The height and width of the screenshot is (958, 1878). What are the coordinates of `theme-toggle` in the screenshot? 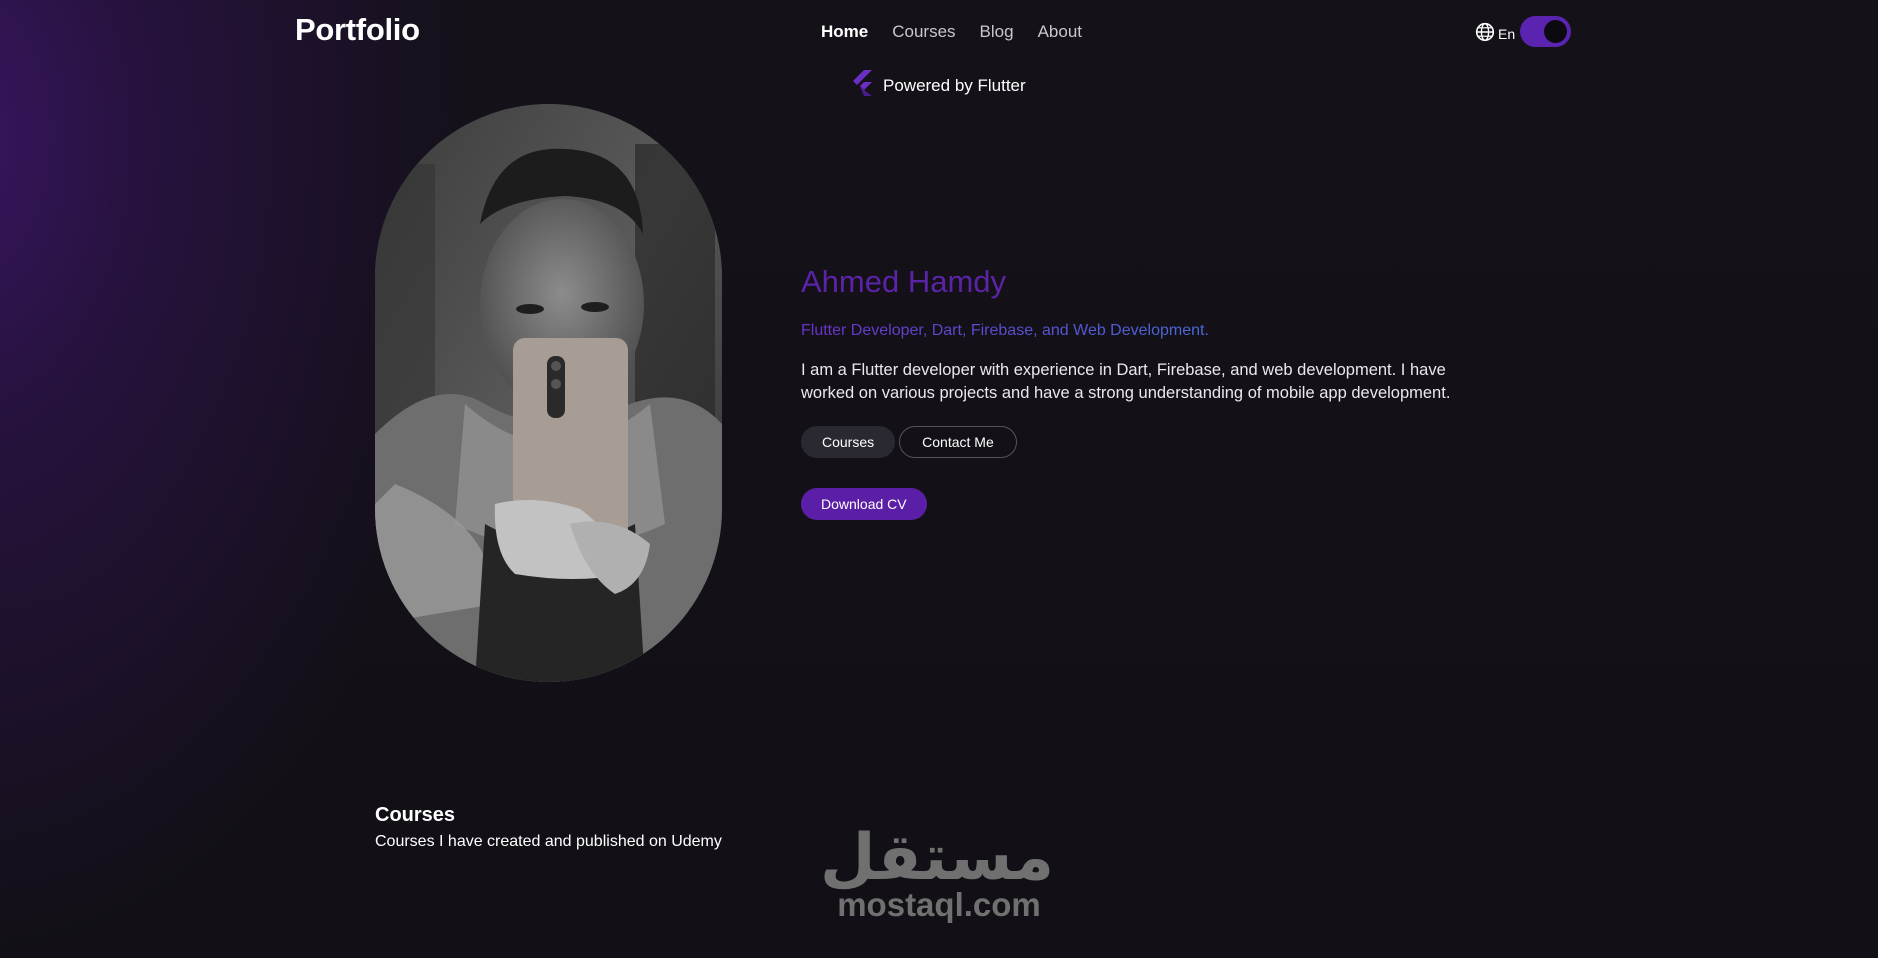 It's located at (1545, 31).